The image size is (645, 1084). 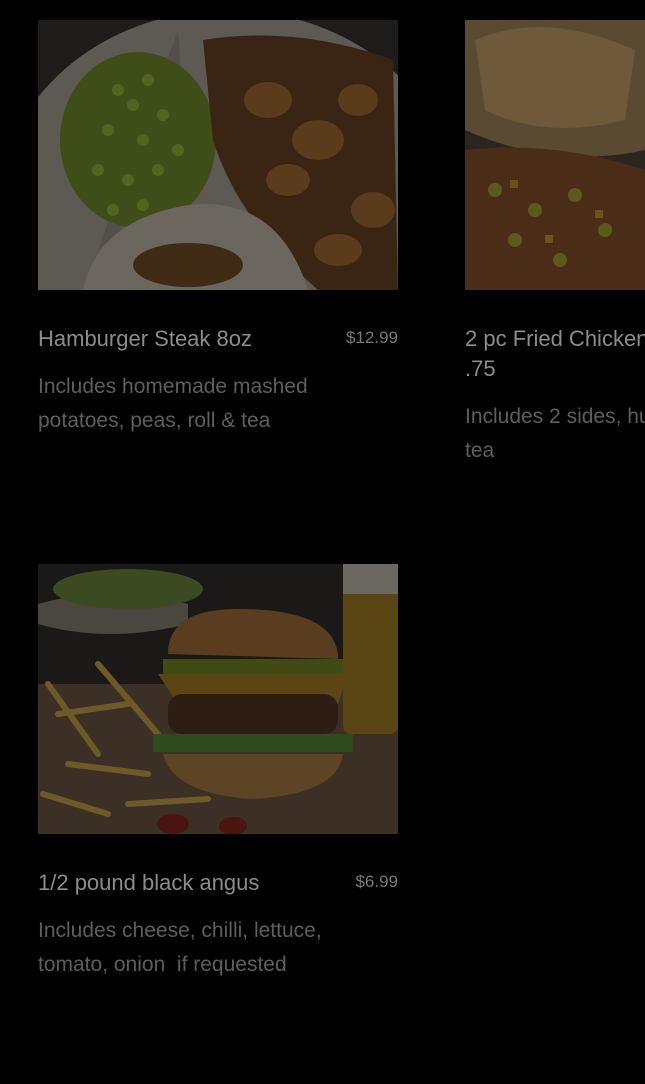 What do you see at coordinates (149, 882) in the screenshot?
I see `item-name: 1/2 pound black angus` at bounding box center [149, 882].